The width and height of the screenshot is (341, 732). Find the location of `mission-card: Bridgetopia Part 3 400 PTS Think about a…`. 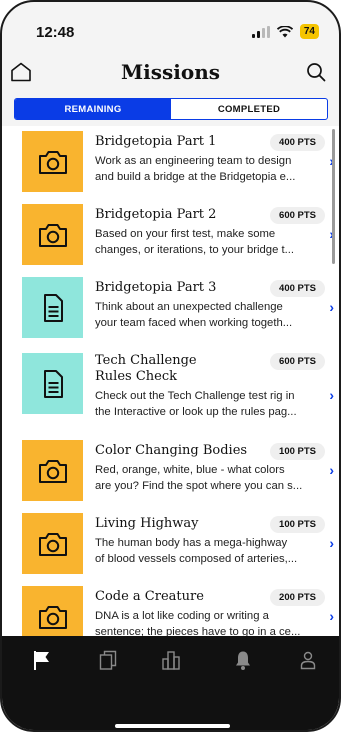

mission-card: Bridgetopia Part 3 400 PTS Think about a… is located at coordinates (170, 308).